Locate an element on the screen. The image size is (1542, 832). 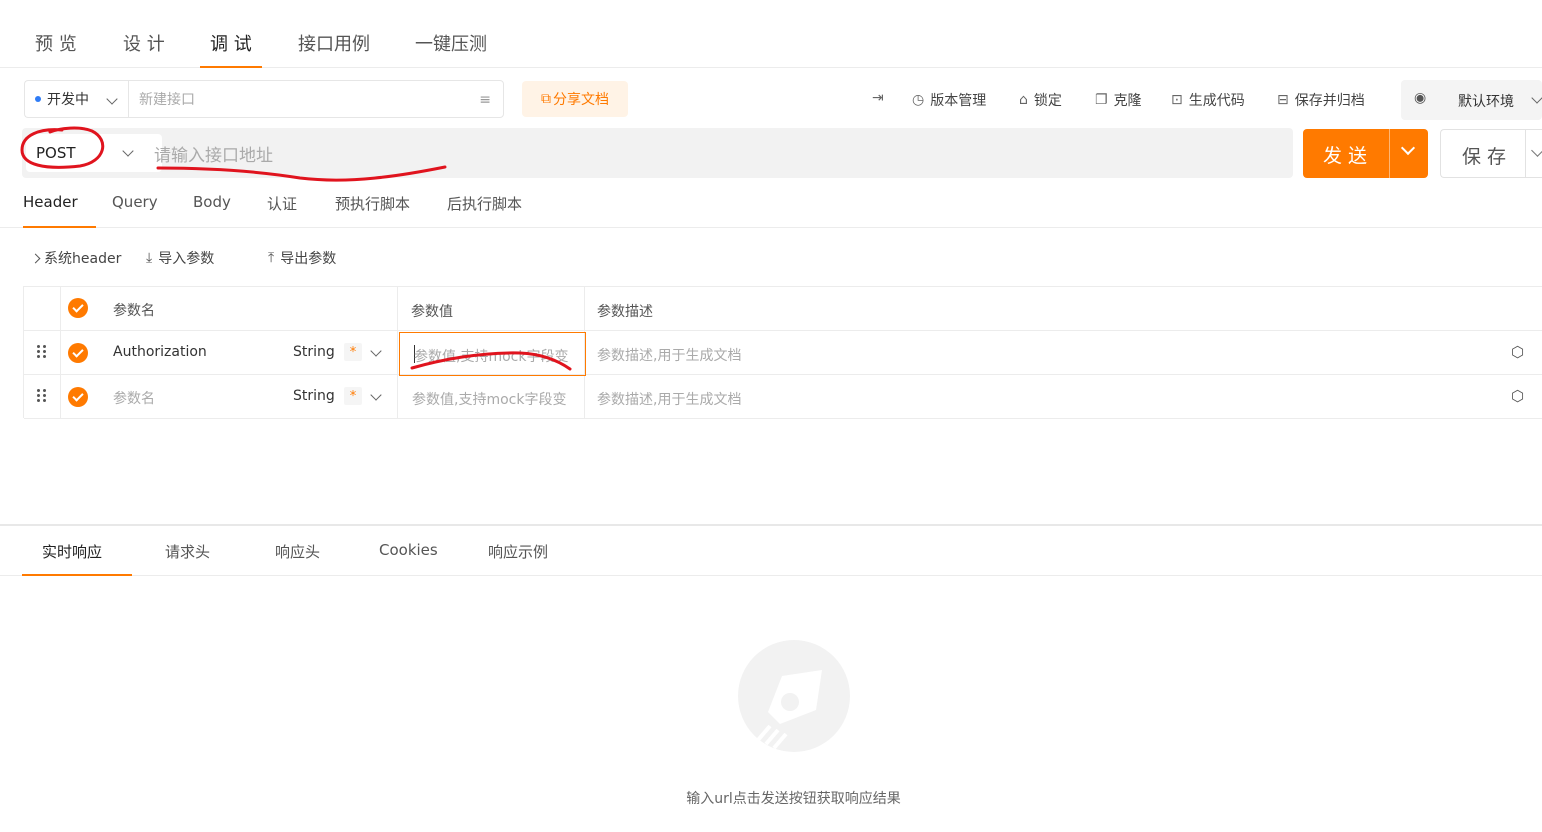
status-label: 开发中 is located at coordinates (68, 100).